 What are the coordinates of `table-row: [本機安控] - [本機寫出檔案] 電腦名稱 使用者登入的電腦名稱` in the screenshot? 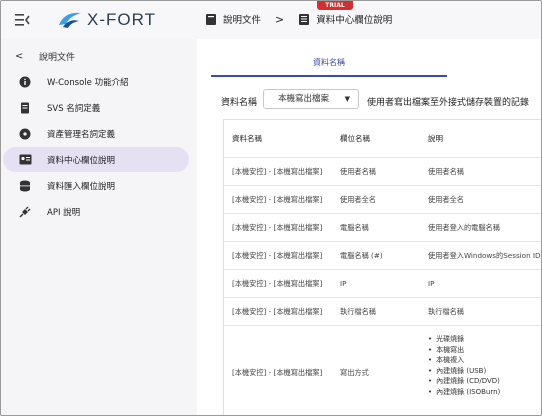 It's located at (382, 228).